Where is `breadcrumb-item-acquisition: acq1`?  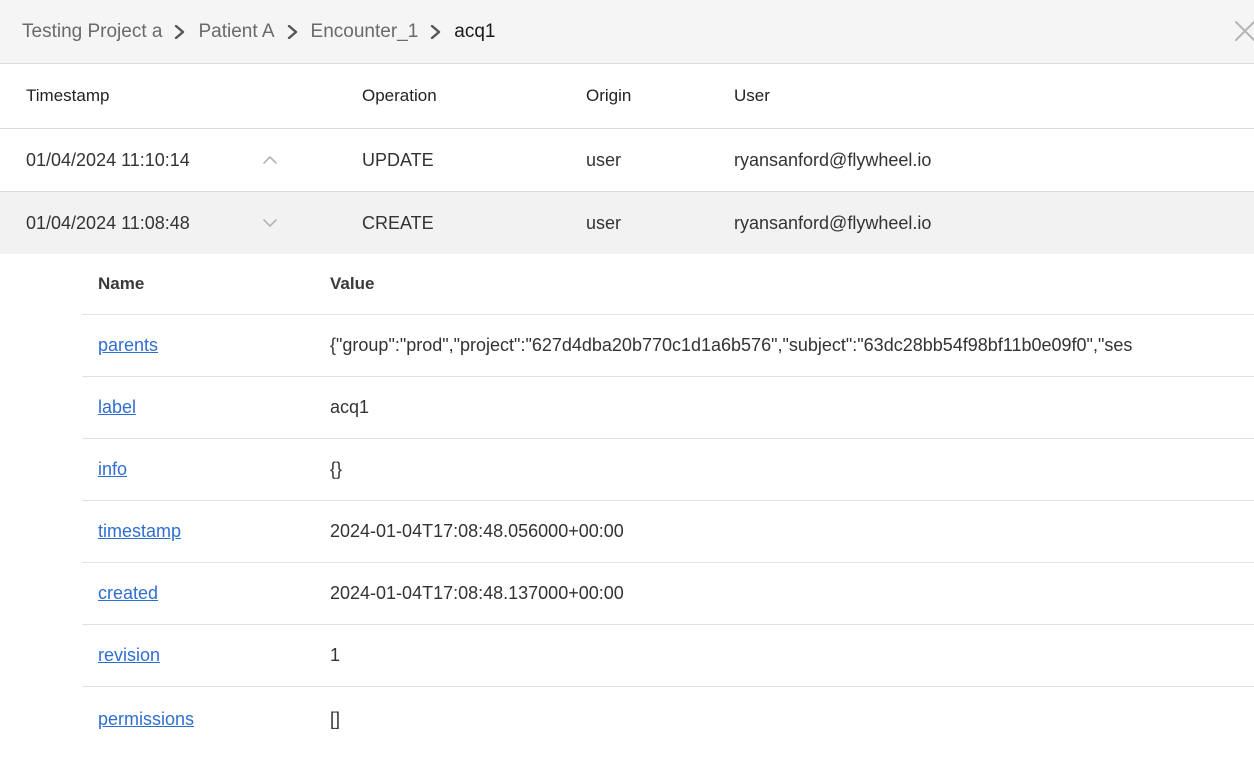
breadcrumb-item-acquisition: acq1 is located at coordinates (475, 31).